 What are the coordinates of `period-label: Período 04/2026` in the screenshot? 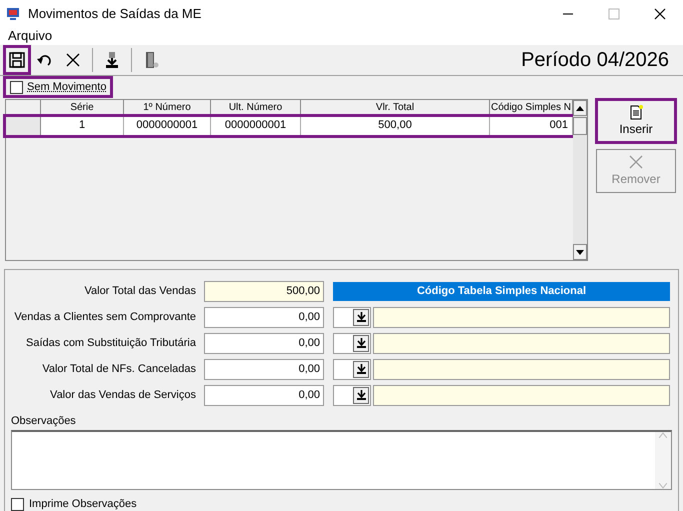 It's located at (595, 60).